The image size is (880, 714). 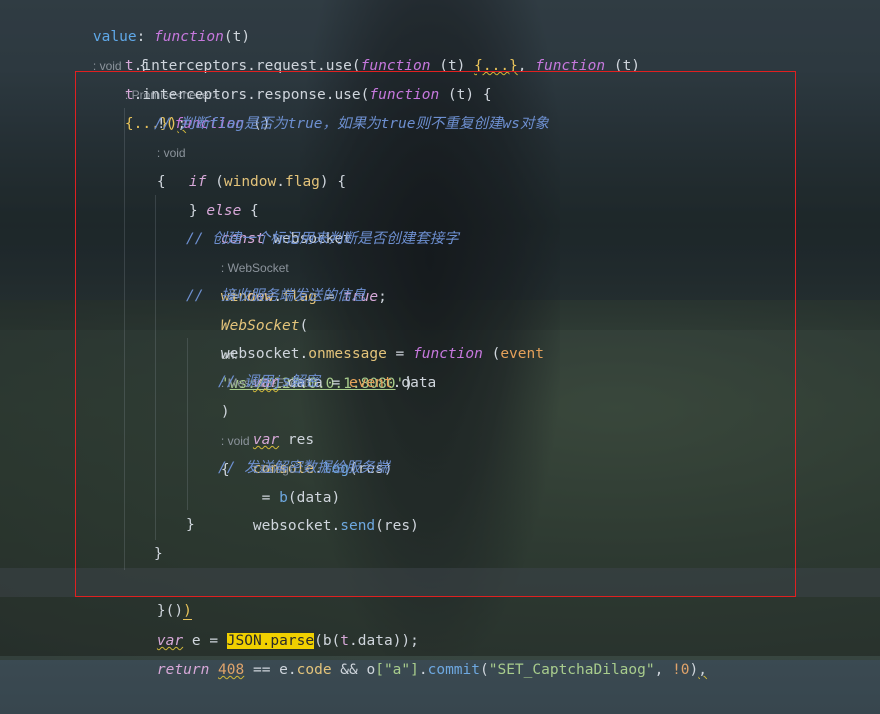 I want to click on code-token: 408, so click(x=231, y=670).